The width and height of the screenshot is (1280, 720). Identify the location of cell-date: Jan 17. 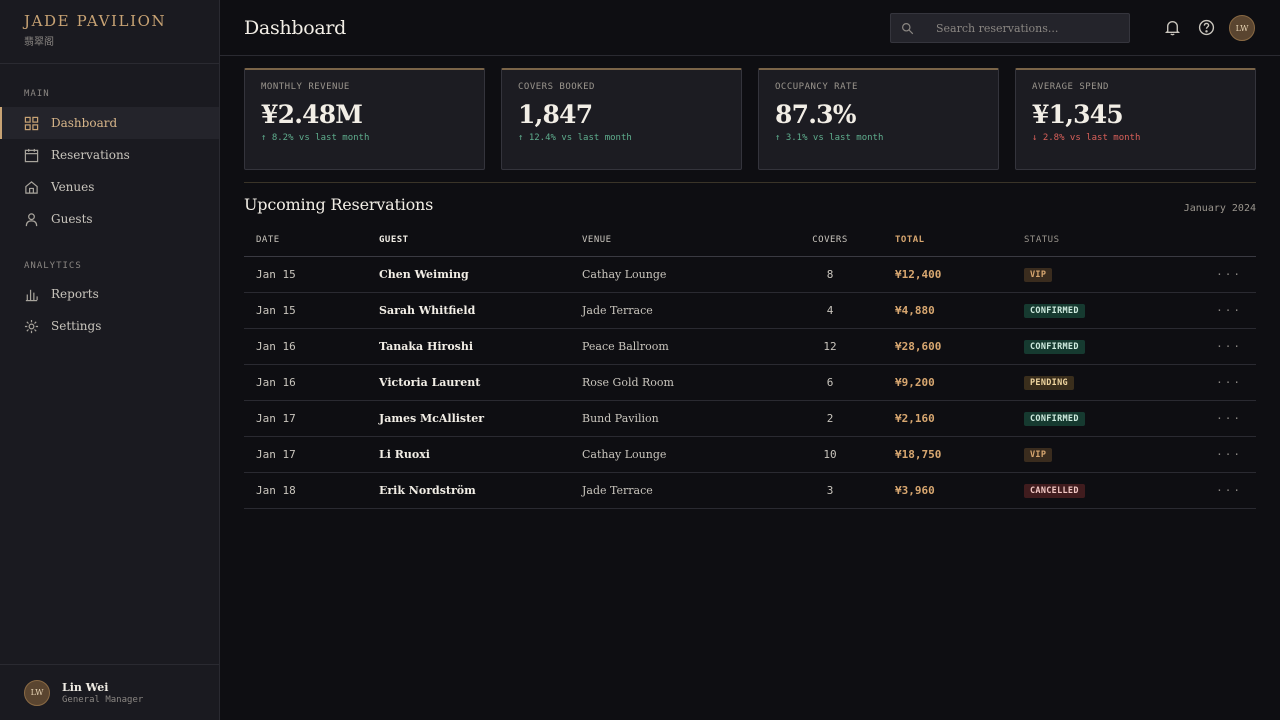
(311, 454).